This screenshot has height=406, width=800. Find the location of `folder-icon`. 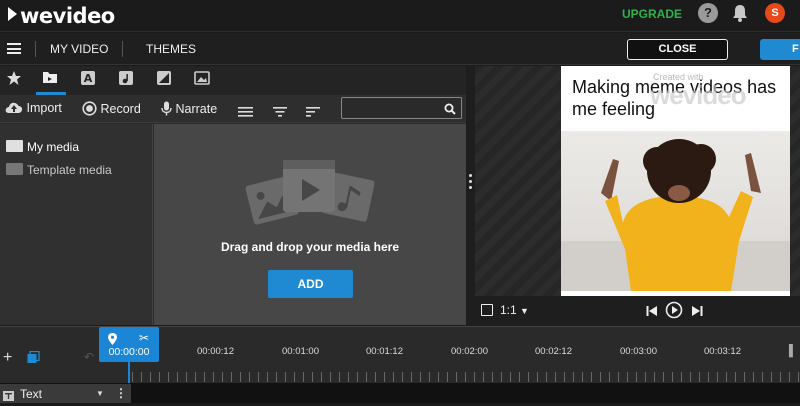

folder-icon is located at coordinates (14, 169).